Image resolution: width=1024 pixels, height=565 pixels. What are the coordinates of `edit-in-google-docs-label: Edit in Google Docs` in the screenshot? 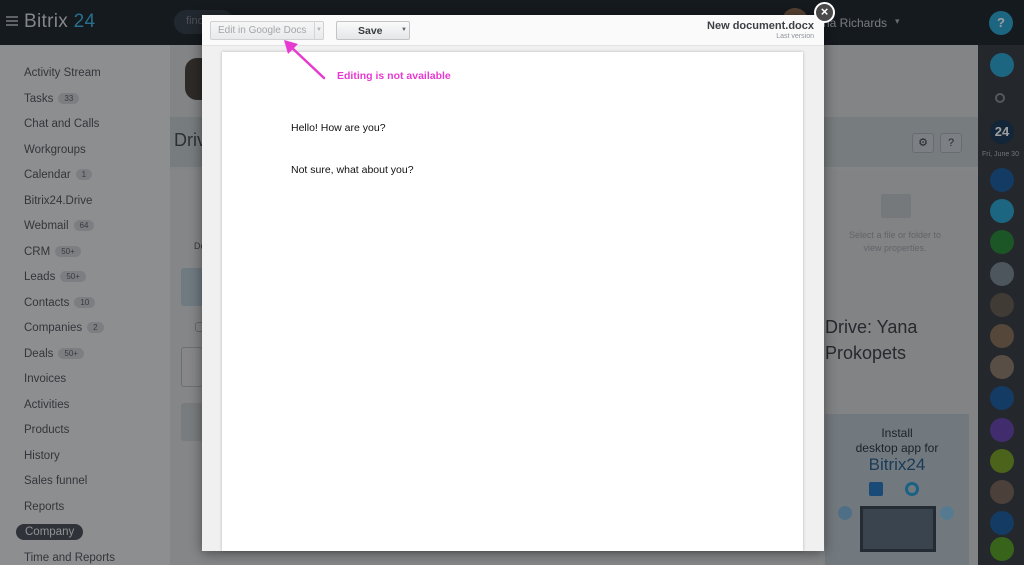 It's located at (262, 30).